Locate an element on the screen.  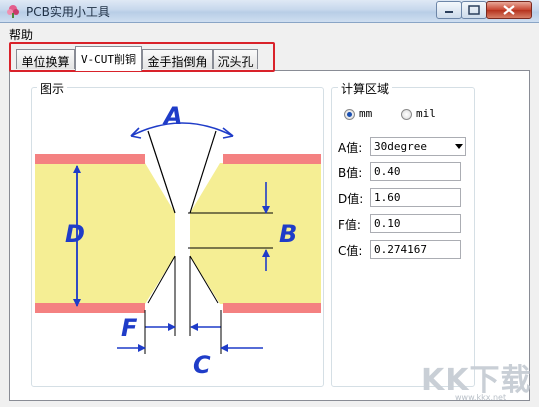
app-icon is located at coordinates (13, 11).